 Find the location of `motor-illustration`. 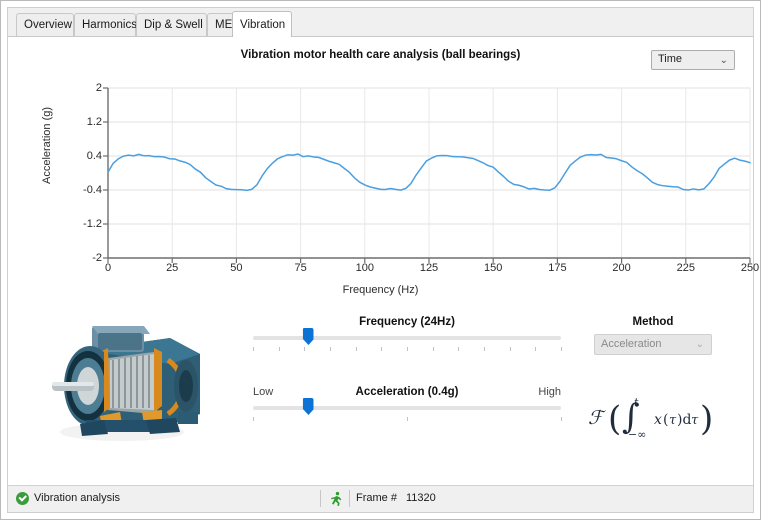

motor-illustration is located at coordinates (126, 383).